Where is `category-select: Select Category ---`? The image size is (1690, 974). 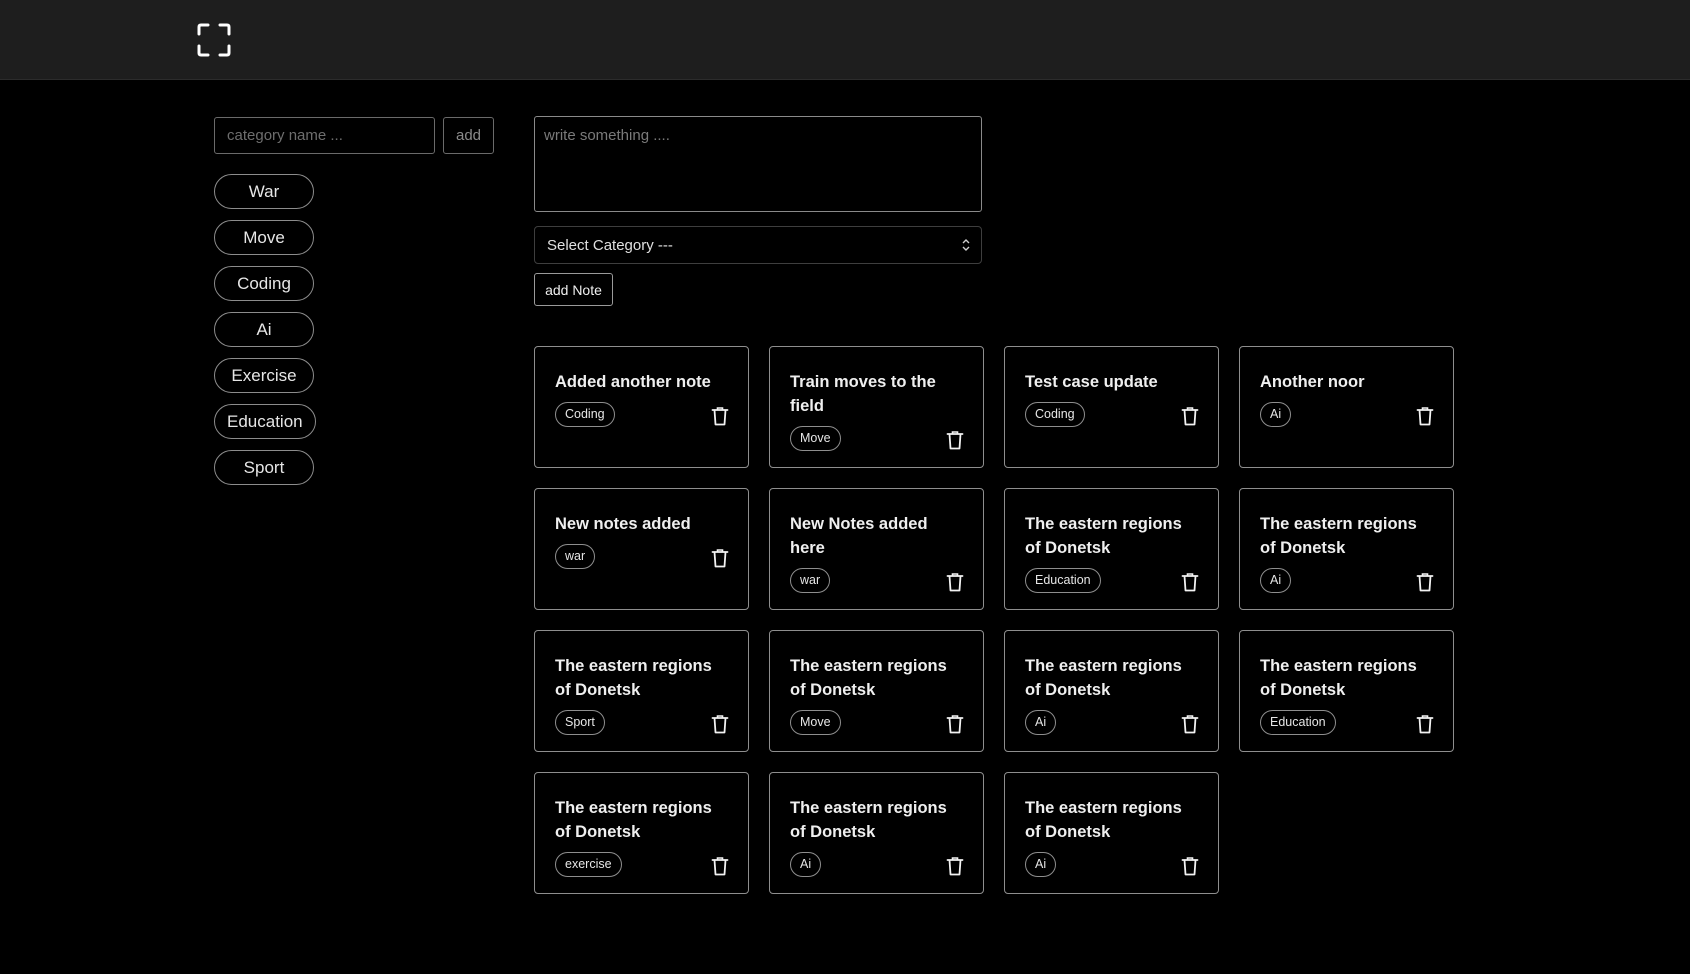
category-select: Select Category --- is located at coordinates (758, 245).